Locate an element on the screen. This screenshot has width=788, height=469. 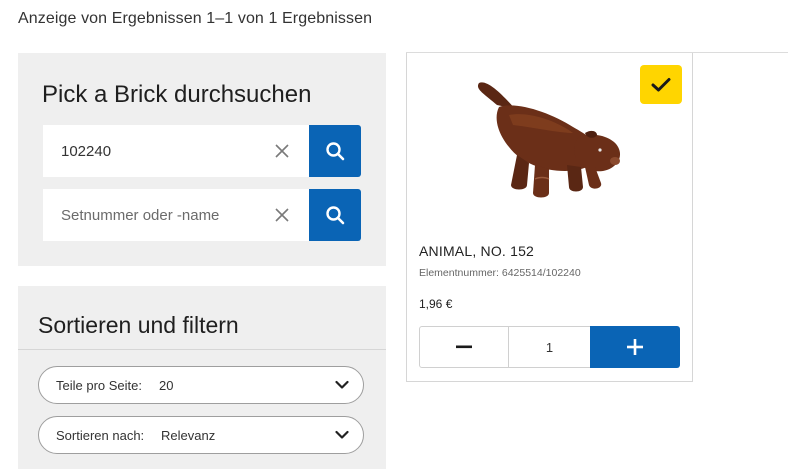
quantity-stepper: 1 is located at coordinates (549, 347).